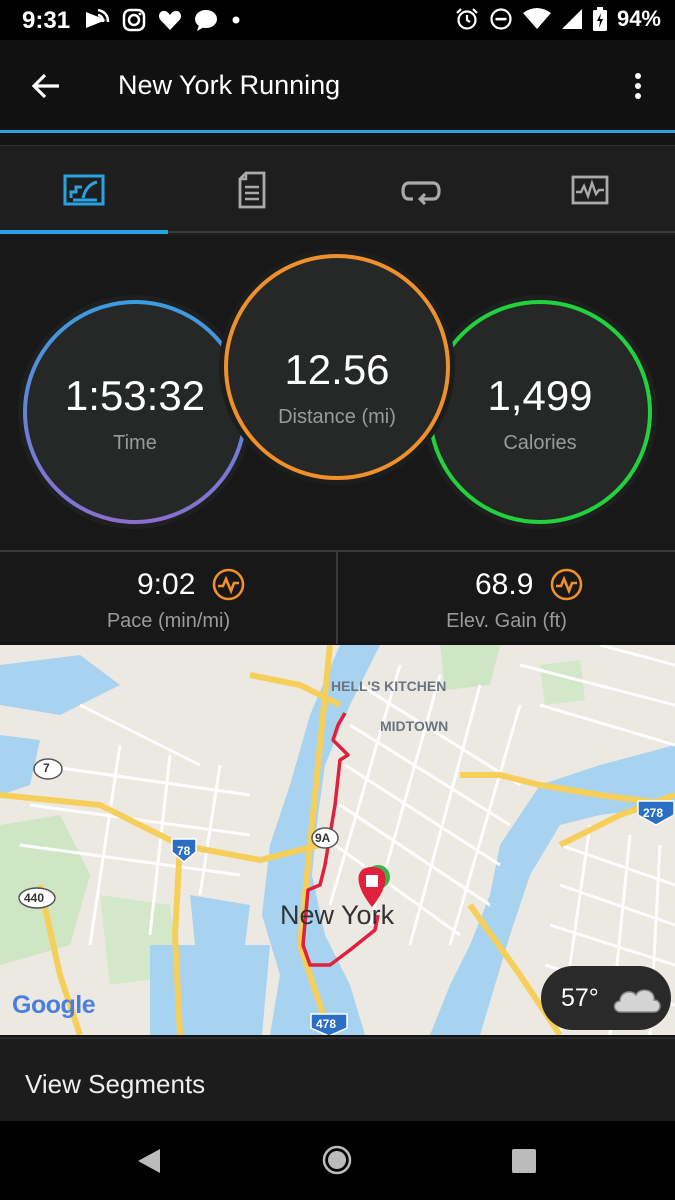 The height and width of the screenshot is (1200, 675). Describe the element at coordinates (524, 1161) in the screenshot. I see `nav-recents-icon` at that location.